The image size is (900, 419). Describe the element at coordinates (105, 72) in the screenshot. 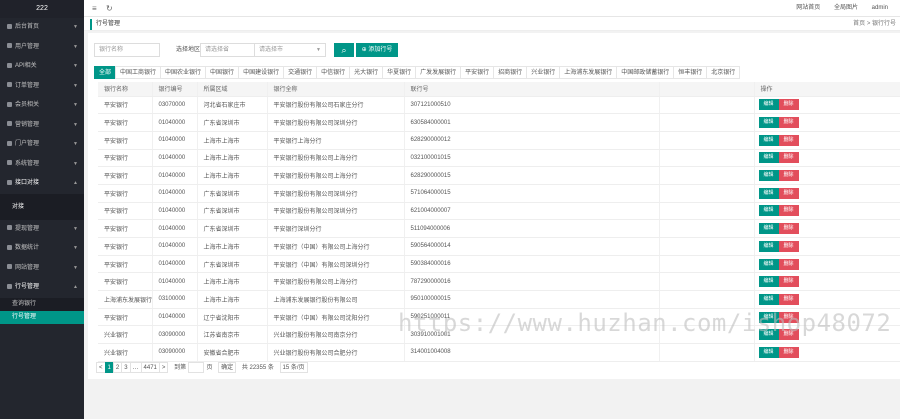

I see `bank-tab-0: 全部` at that location.